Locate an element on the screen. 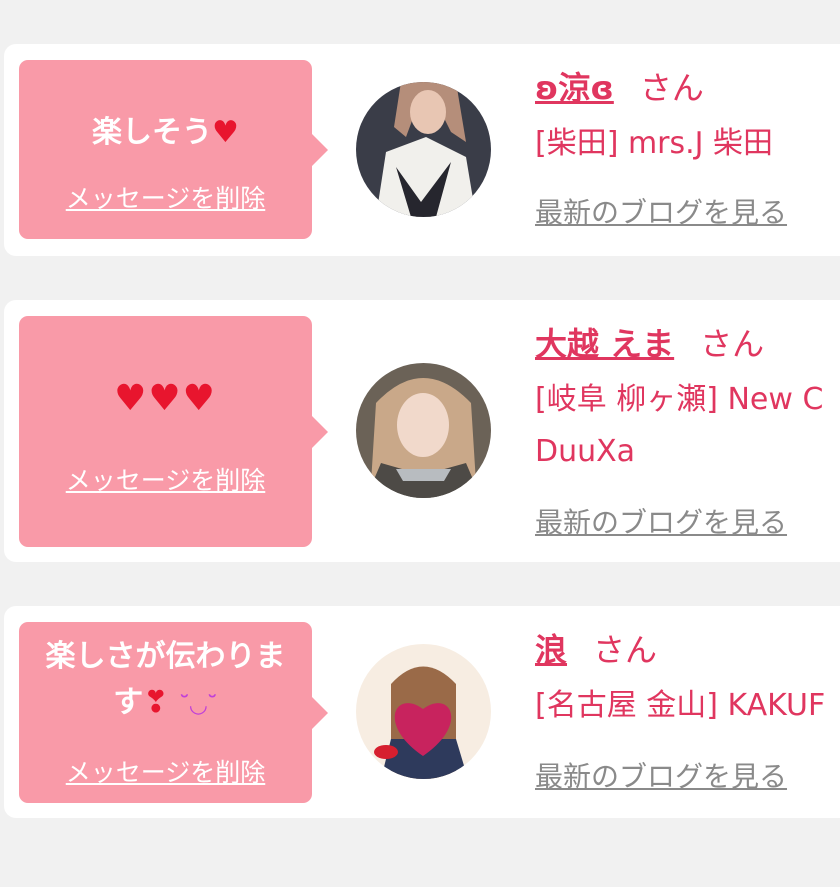 Image resolution: width=840 pixels, height=887 pixels. shop-info: [岐阜 柳ヶ瀬] New C is located at coordinates (679, 399).